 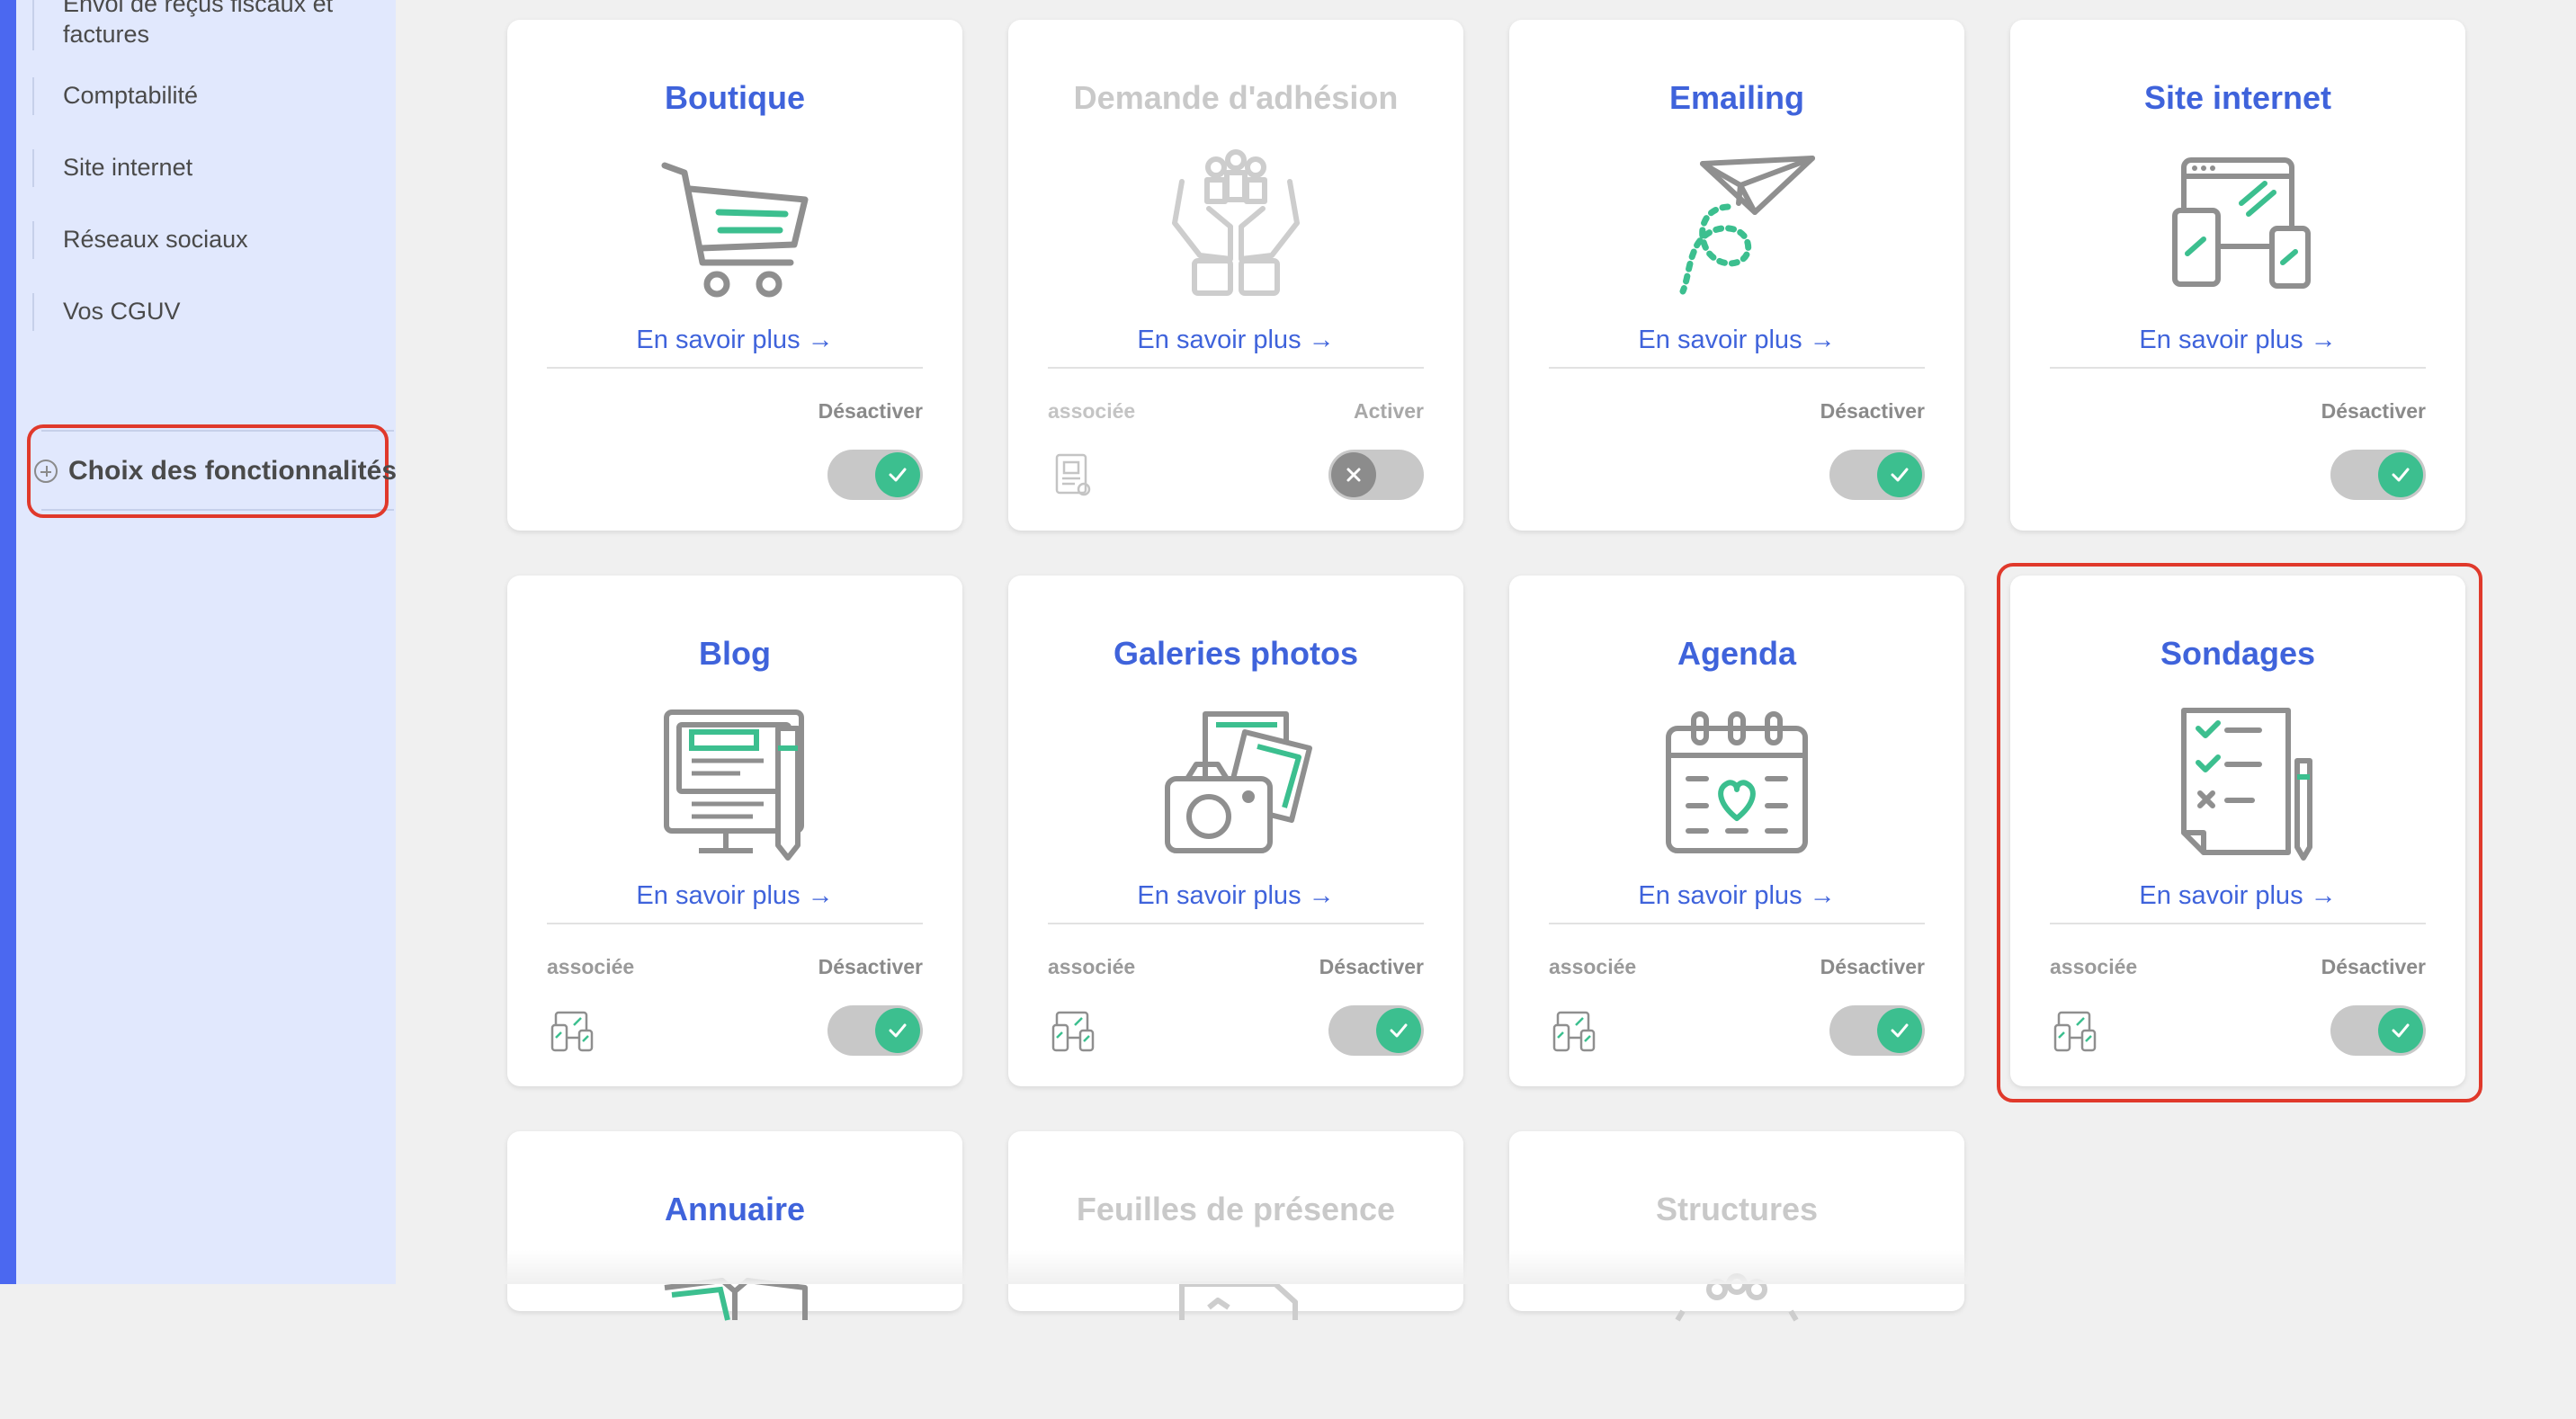 What do you see at coordinates (196, 25) in the screenshot?
I see `sidebar-item-receipts: Envoi de reçus fiscaux et factures` at bounding box center [196, 25].